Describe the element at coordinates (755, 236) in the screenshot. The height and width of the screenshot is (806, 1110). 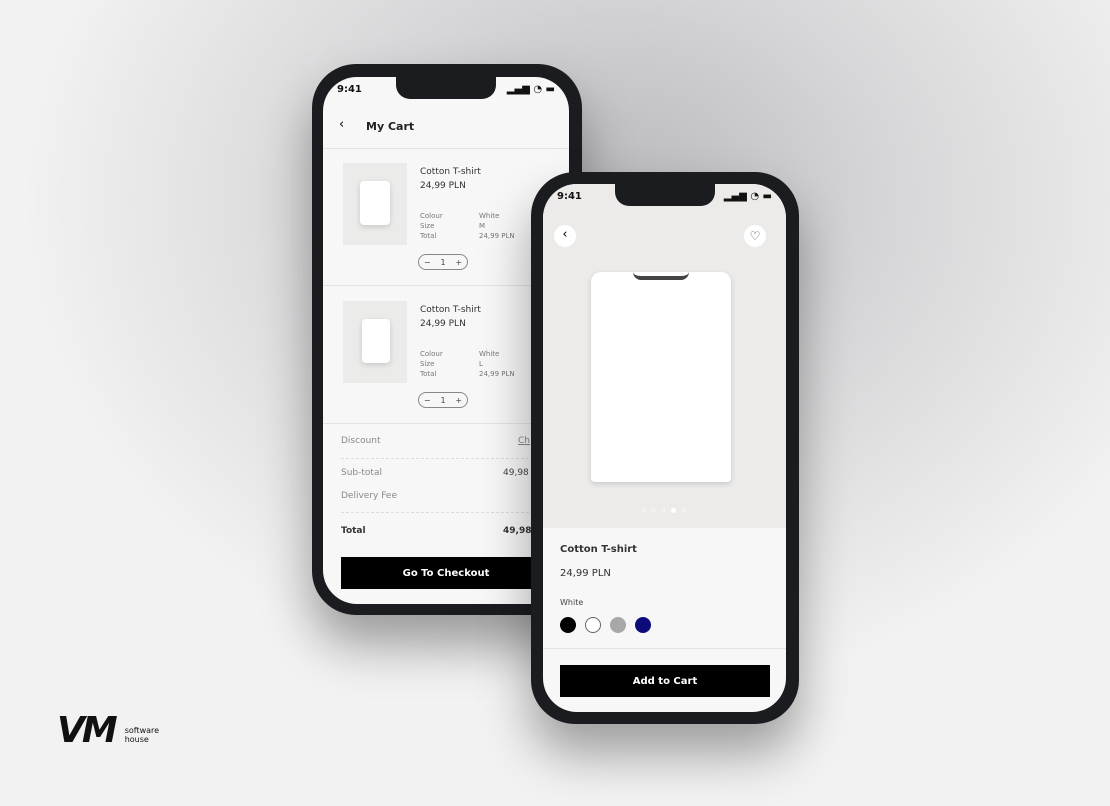
I see `favorite-heart-icon: ♡` at that location.